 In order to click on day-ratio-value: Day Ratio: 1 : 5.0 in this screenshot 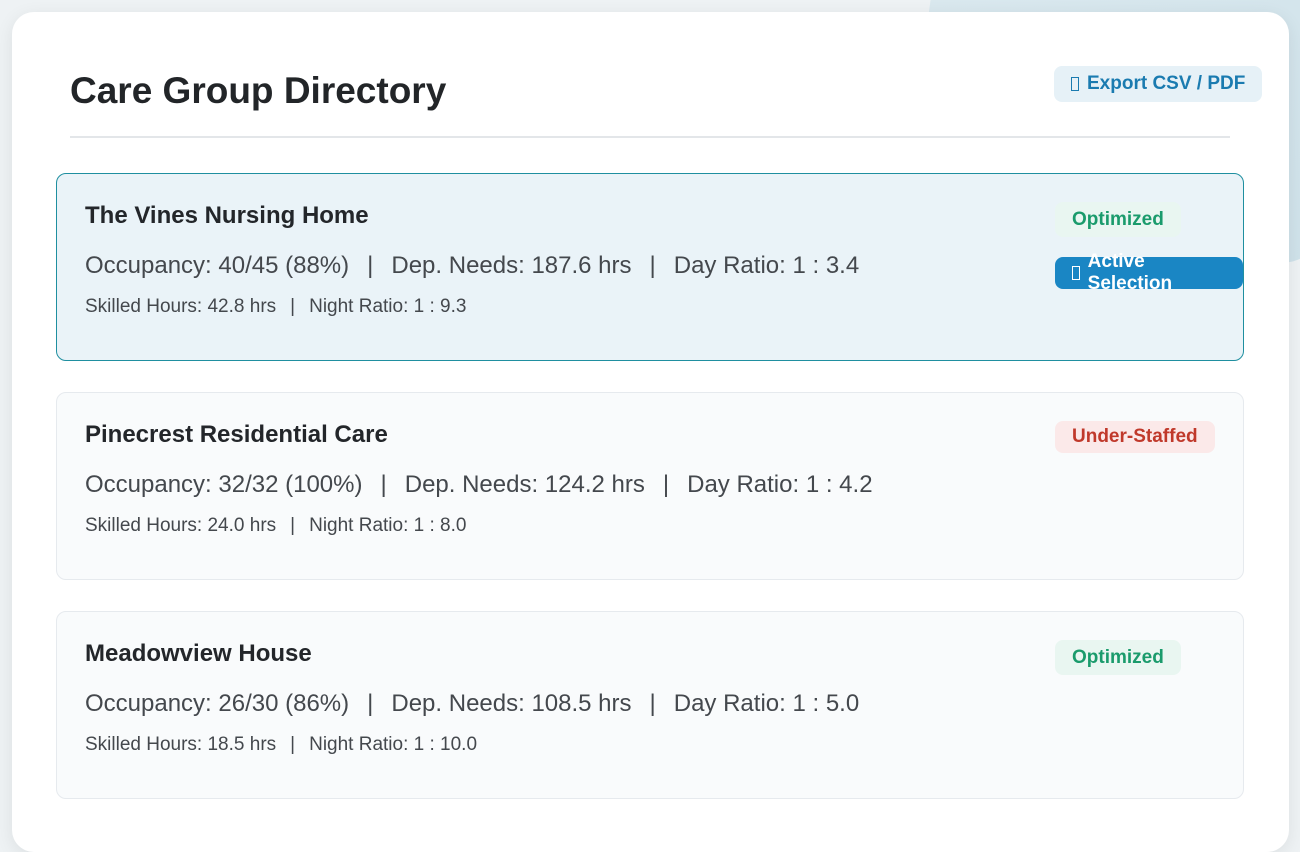, I will do `click(766, 703)`.